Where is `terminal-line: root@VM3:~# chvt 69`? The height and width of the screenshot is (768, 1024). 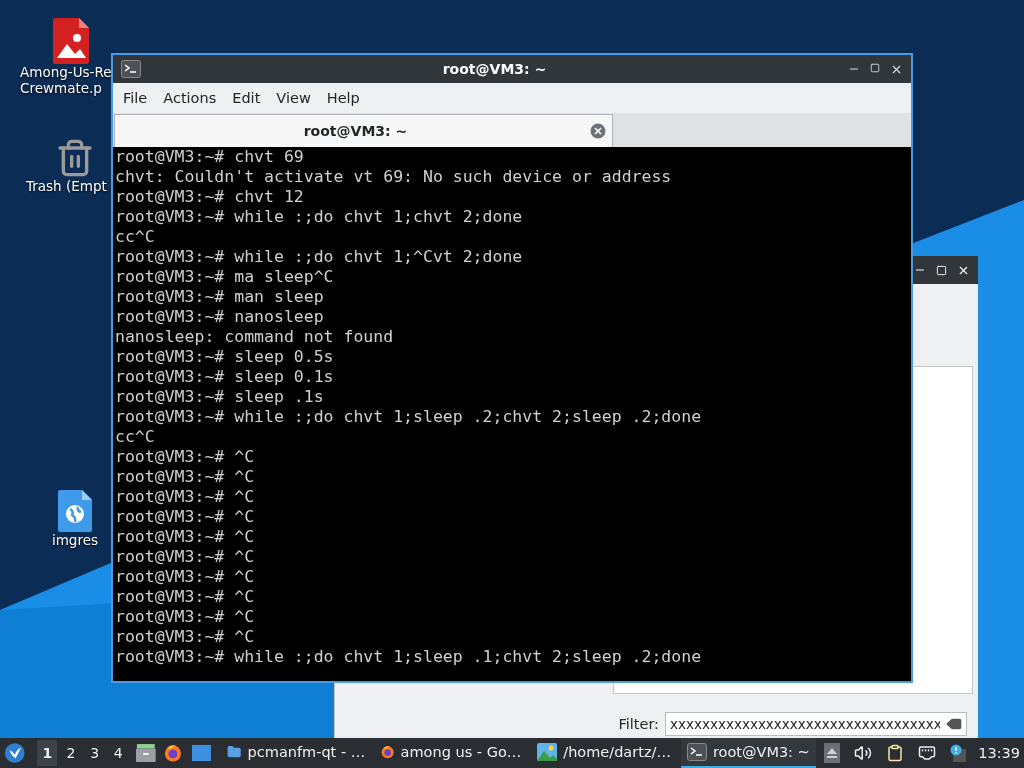 terminal-line: root@VM3:~# chvt 69 is located at coordinates (209, 157).